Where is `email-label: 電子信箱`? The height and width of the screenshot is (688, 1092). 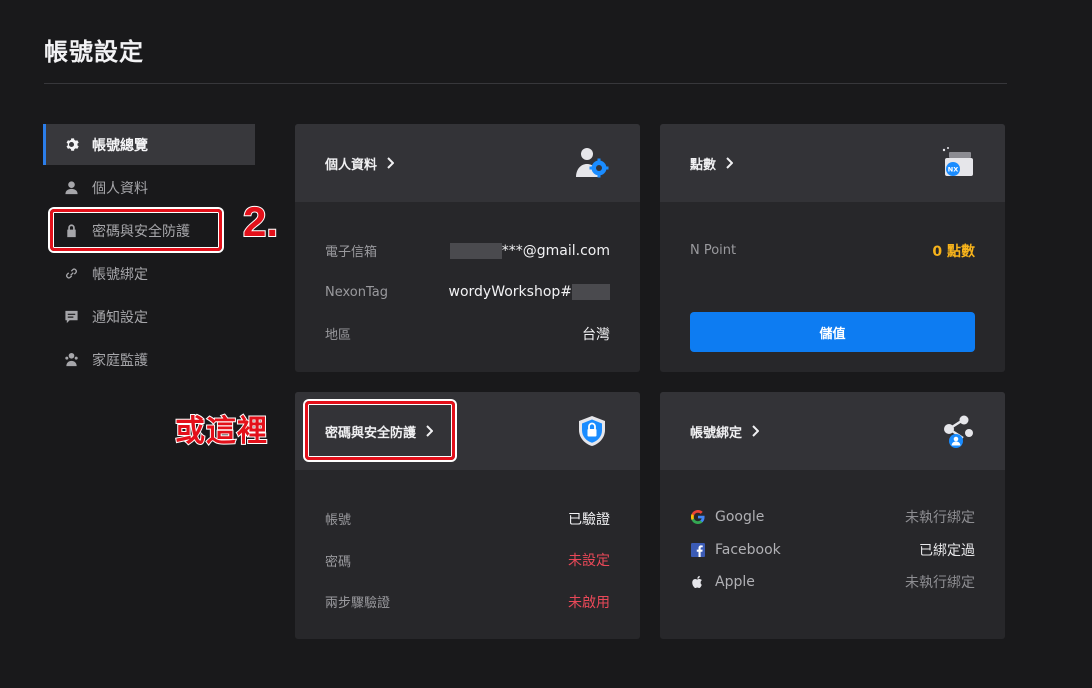
email-label: 電子信箱 is located at coordinates (351, 253).